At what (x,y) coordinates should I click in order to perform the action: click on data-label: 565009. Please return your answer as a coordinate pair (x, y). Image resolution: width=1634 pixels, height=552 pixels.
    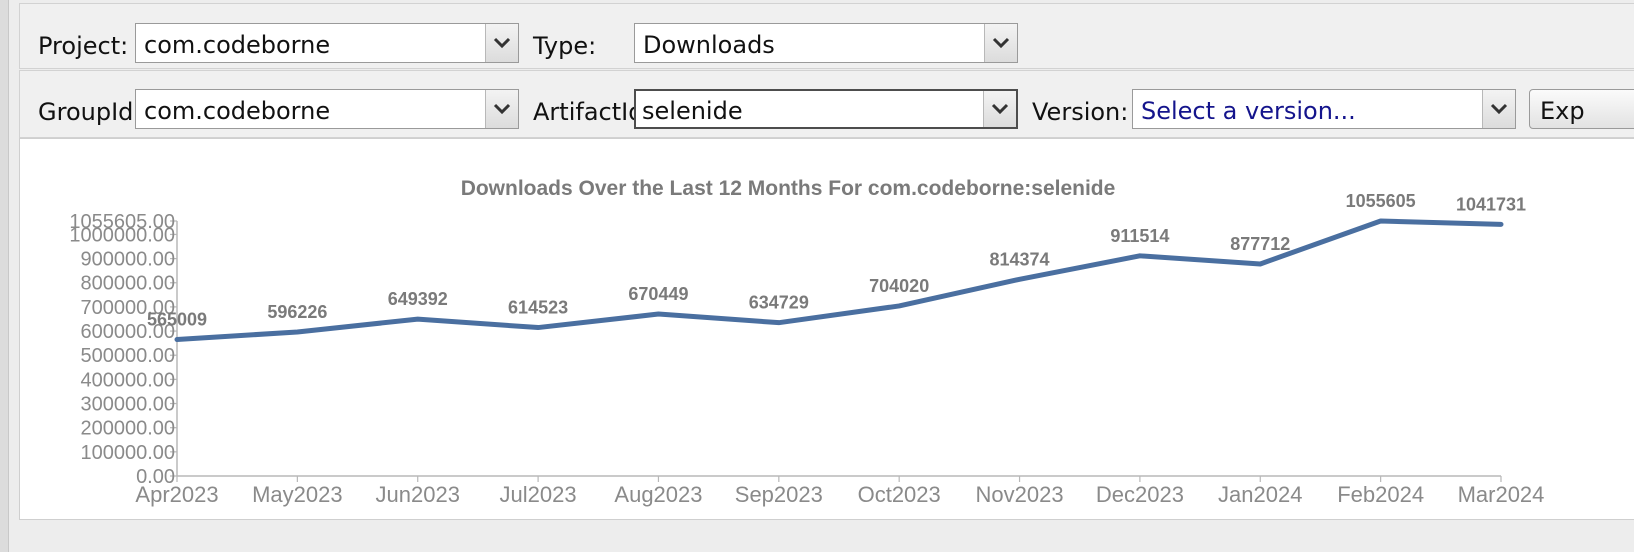
    Looking at the image, I should click on (177, 320).